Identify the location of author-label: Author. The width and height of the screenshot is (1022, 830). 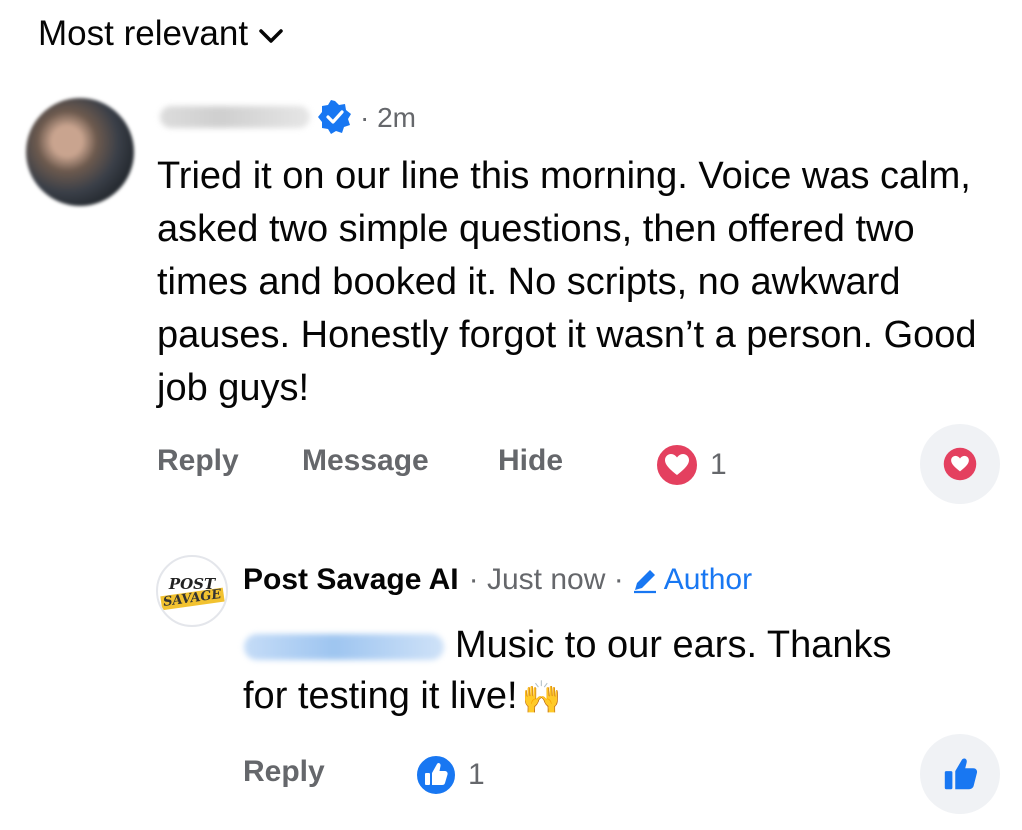
(708, 579).